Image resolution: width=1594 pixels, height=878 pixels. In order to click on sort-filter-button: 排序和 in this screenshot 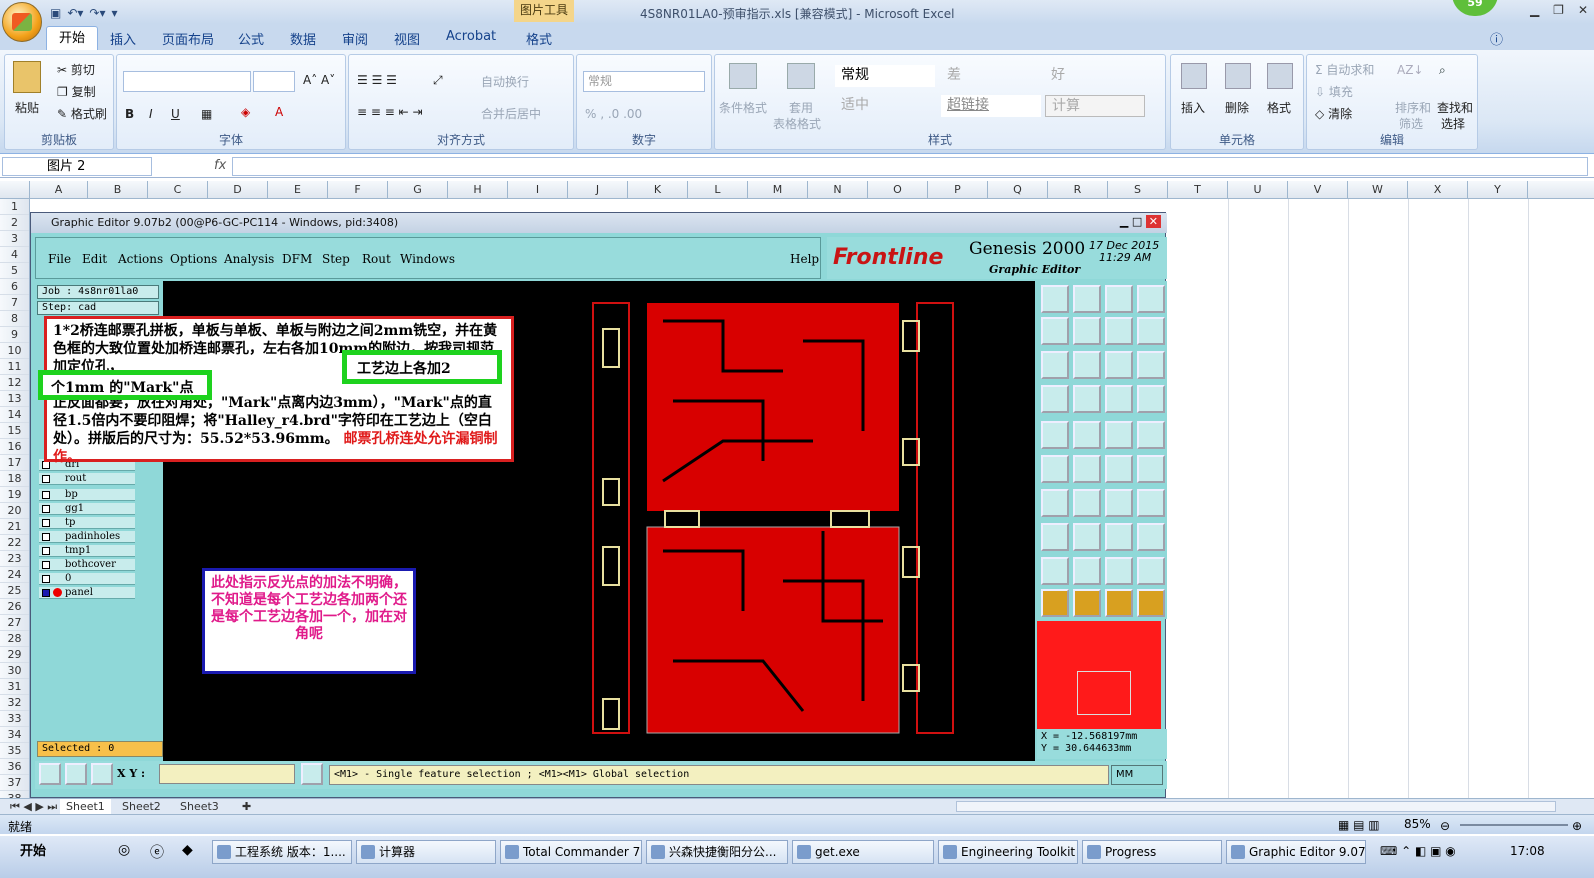, I will do `click(1413, 107)`.